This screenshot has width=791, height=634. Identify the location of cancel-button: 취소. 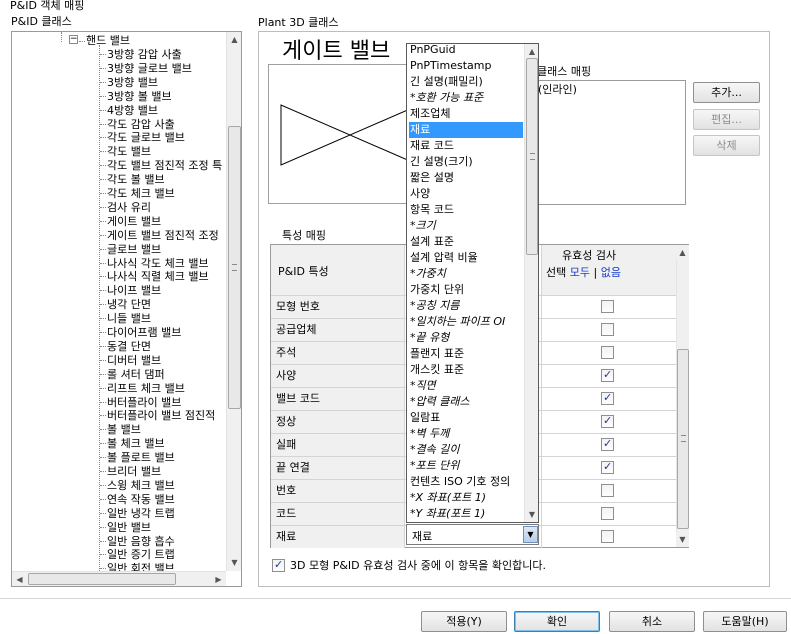
(652, 621).